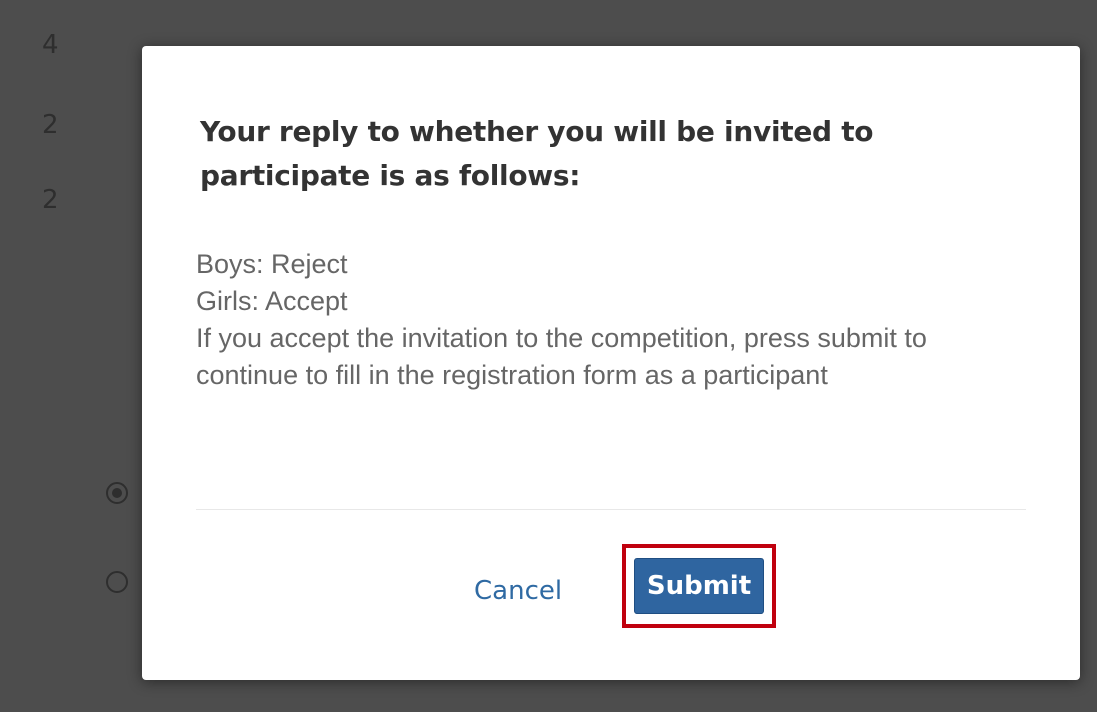 The image size is (1097, 712). Describe the element at coordinates (117, 582) in the screenshot. I see `background-radio` at that location.